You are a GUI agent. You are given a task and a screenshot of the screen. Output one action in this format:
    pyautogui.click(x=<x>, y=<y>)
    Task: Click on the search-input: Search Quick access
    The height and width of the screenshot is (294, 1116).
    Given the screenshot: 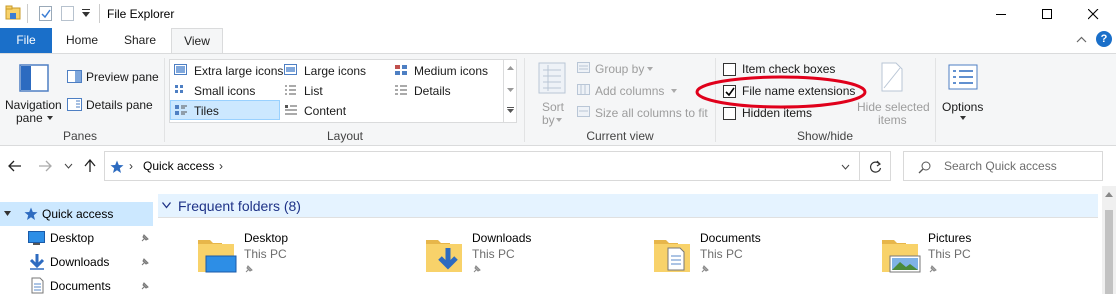 What is the action you would take?
    pyautogui.click(x=1000, y=166)
    